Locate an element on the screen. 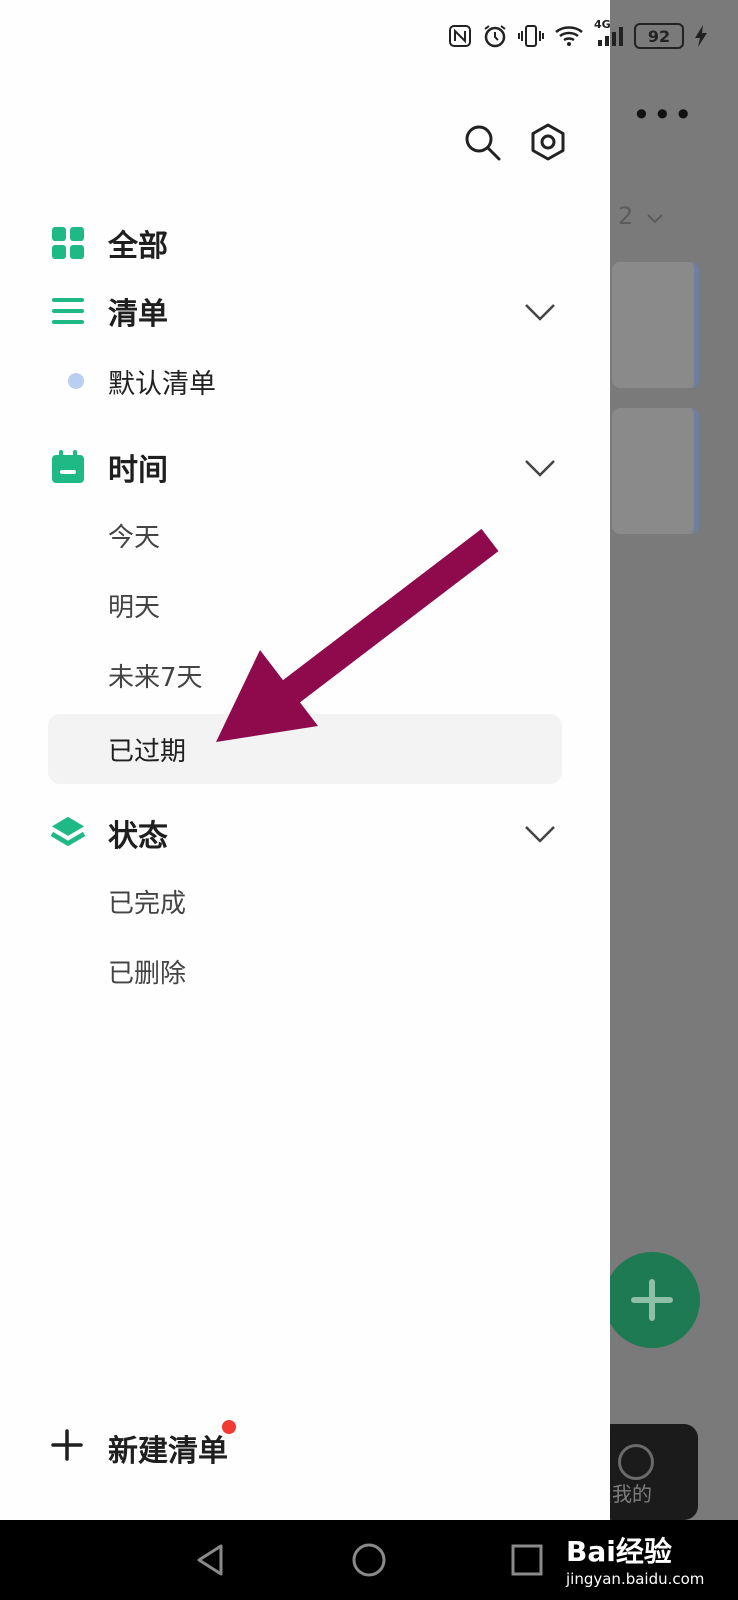 This screenshot has width=738, height=1600. wifi-icon is located at coordinates (569, 36).